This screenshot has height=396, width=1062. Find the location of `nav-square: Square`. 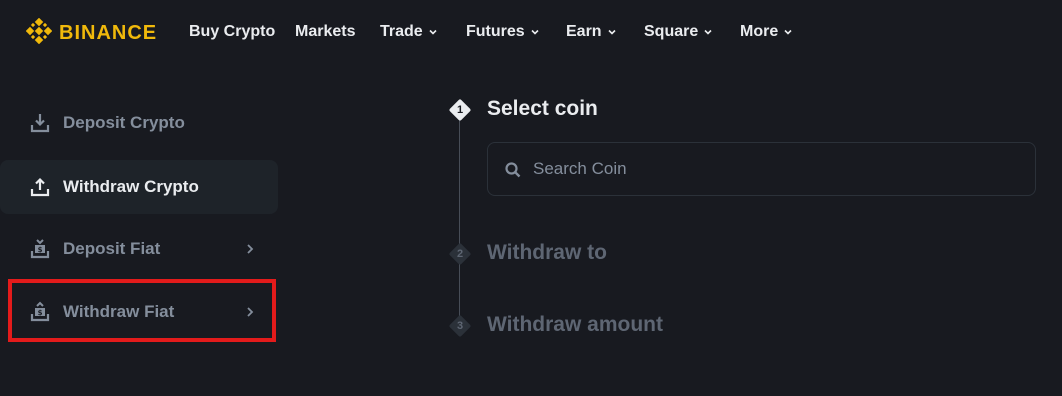

nav-square: Square is located at coordinates (678, 32).